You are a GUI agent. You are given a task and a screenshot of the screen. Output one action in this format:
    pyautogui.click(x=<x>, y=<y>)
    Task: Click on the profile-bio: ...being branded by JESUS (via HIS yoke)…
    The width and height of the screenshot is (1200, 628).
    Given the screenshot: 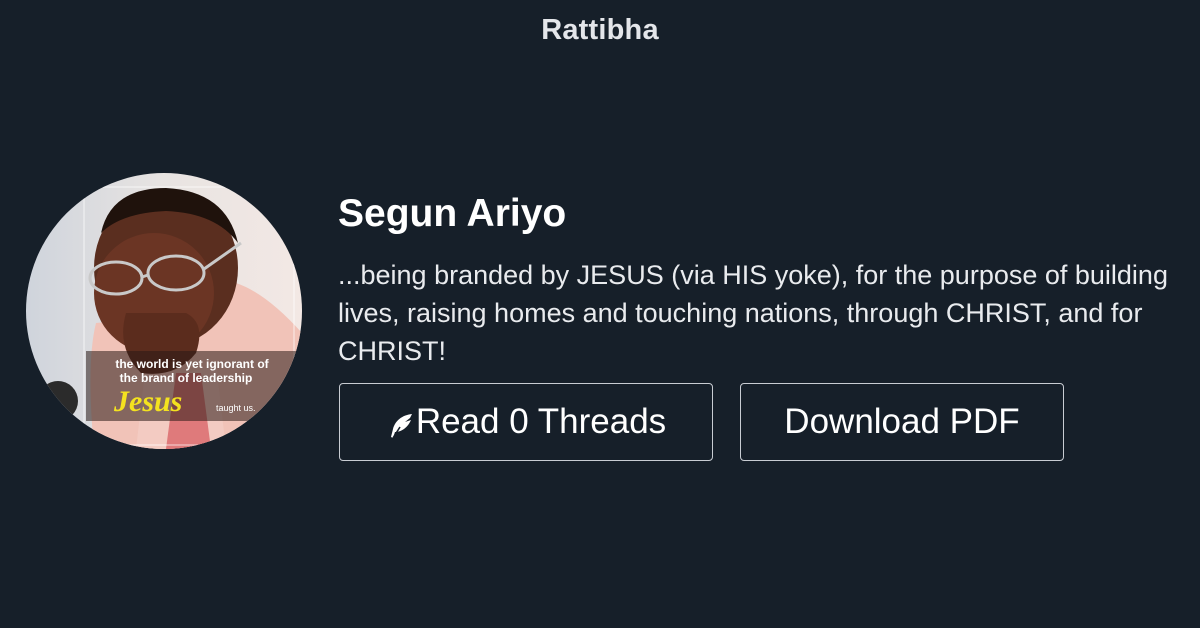 What is the action you would take?
    pyautogui.click(x=753, y=313)
    